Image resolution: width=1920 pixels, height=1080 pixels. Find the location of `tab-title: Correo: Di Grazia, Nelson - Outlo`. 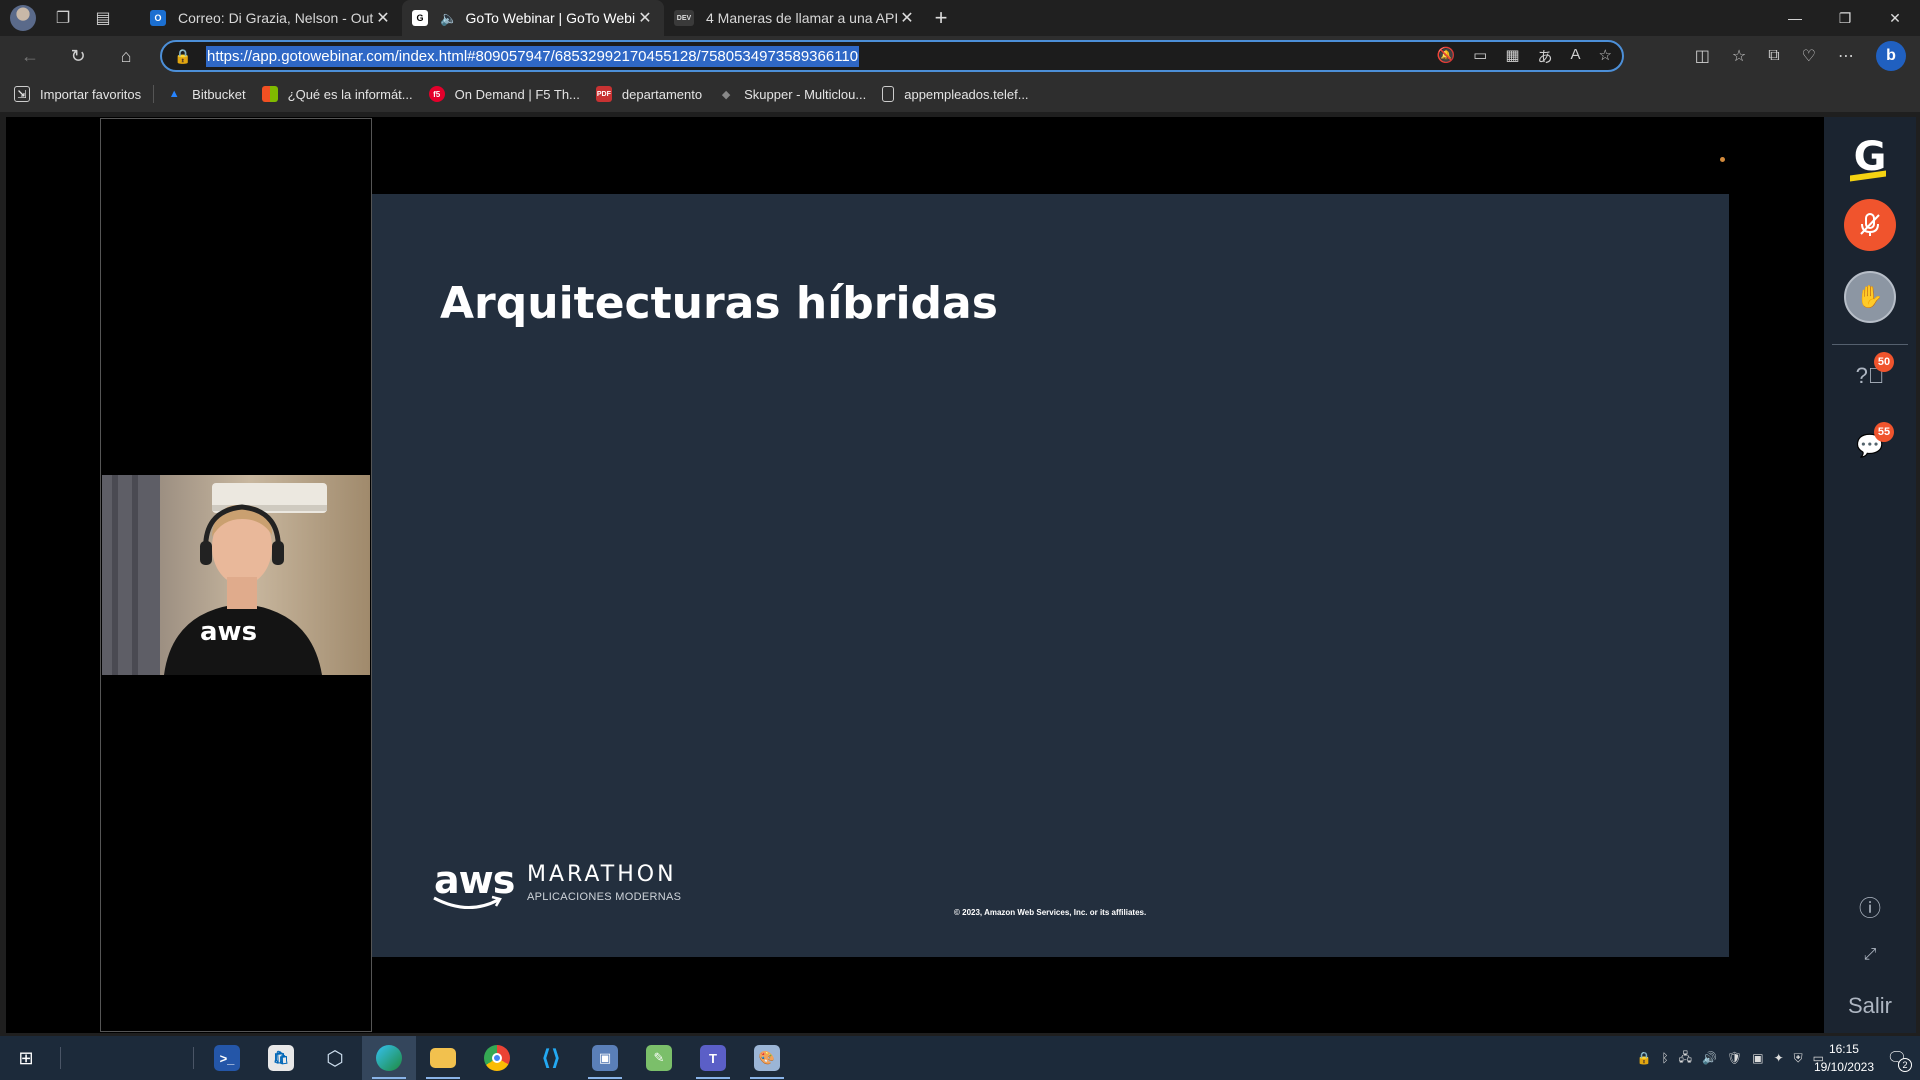

tab-title: Correo: Di Grazia, Nelson - Outlo is located at coordinates (276, 18).